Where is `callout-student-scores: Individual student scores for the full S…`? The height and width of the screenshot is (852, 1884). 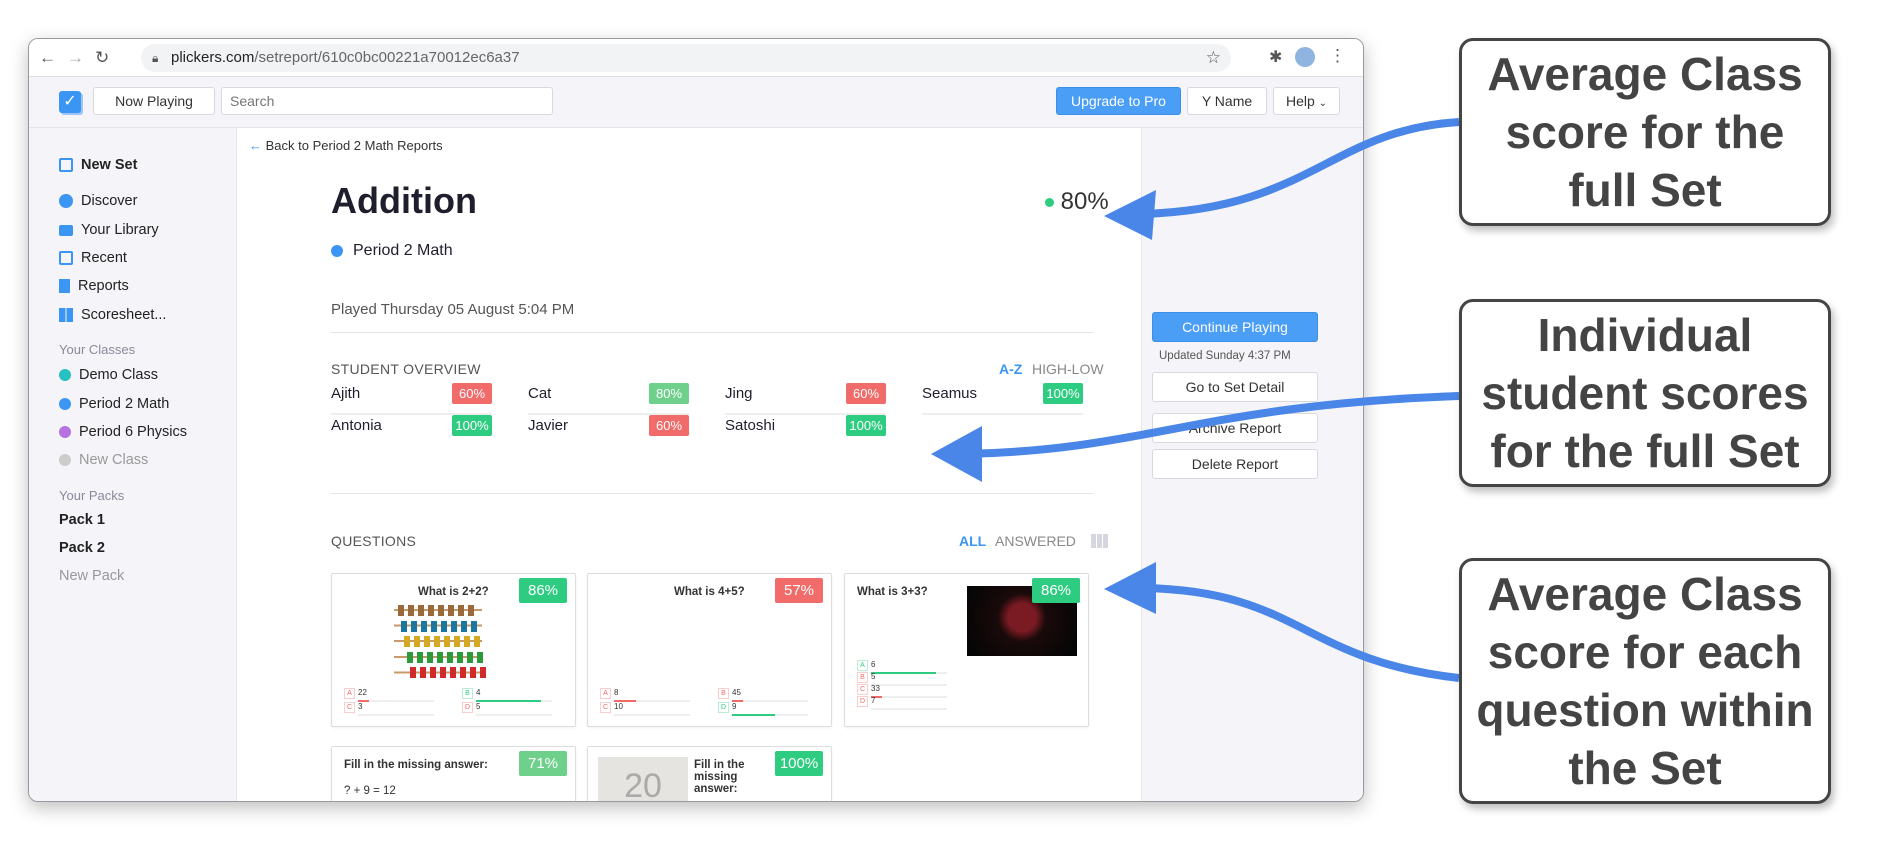
callout-student-scores: Individual student scores for the full S… is located at coordinates (1645, 393).